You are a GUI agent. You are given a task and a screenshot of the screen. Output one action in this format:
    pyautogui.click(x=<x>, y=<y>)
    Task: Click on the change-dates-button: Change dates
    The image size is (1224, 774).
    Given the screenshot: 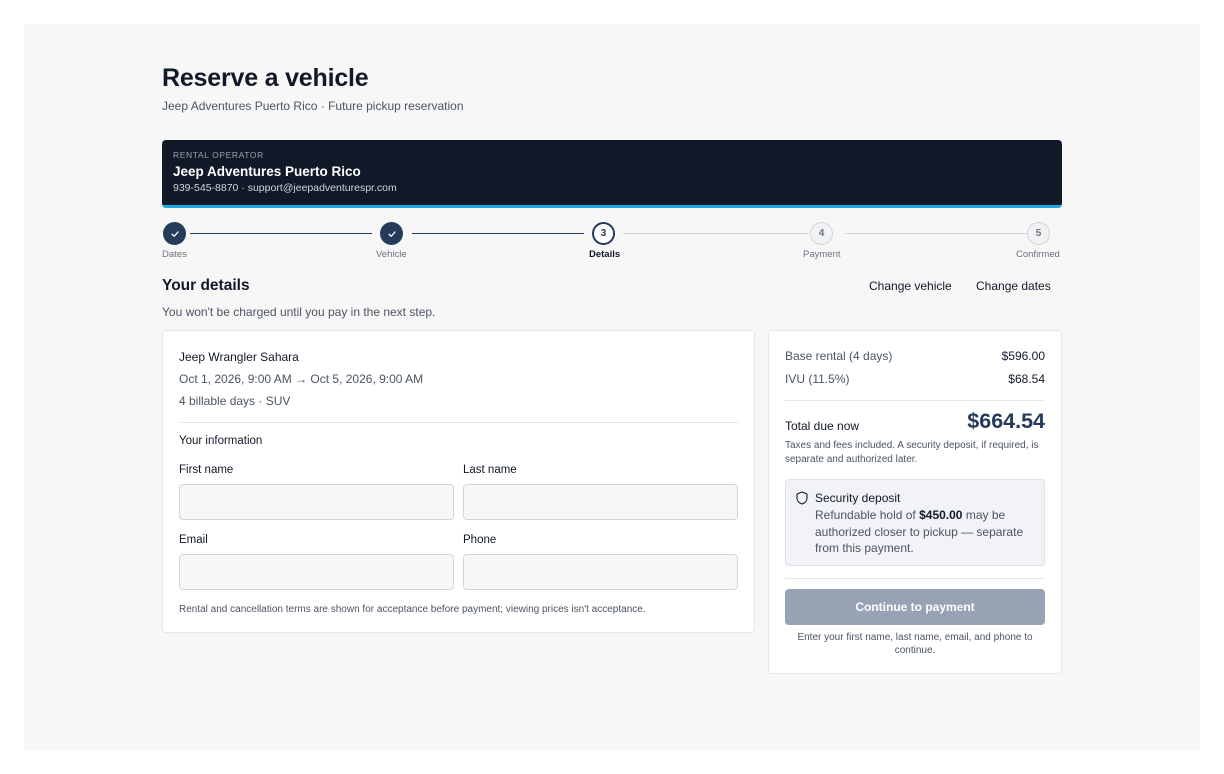 What is the action you would take?
    pyautogui.click(x=1013, y=286)
    